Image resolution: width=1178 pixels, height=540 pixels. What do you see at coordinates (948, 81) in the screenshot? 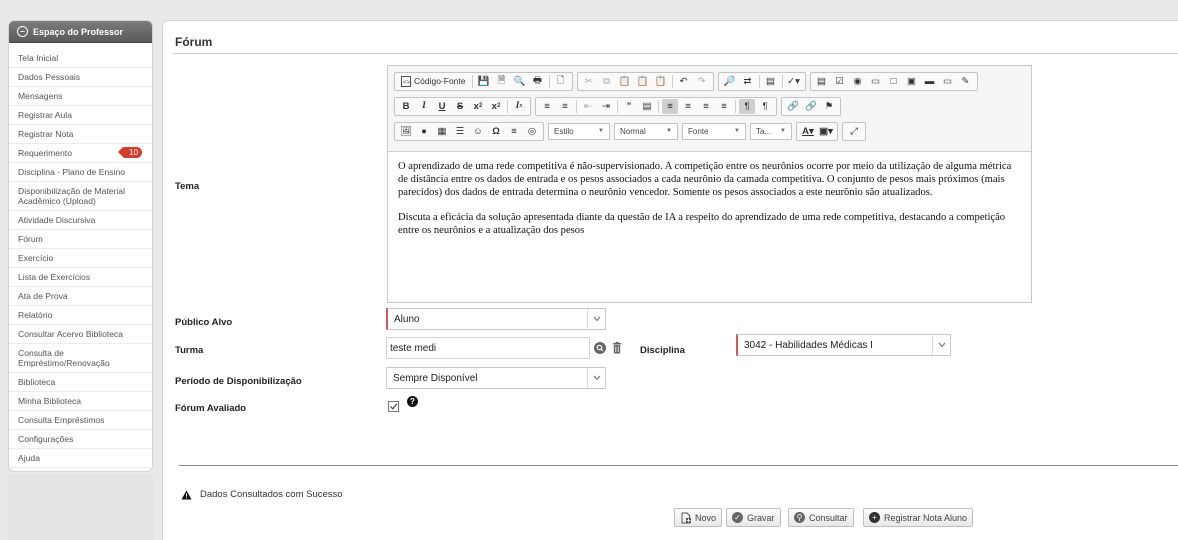
I see `image-button-icon: ▭` at bounding box center [948, 81].